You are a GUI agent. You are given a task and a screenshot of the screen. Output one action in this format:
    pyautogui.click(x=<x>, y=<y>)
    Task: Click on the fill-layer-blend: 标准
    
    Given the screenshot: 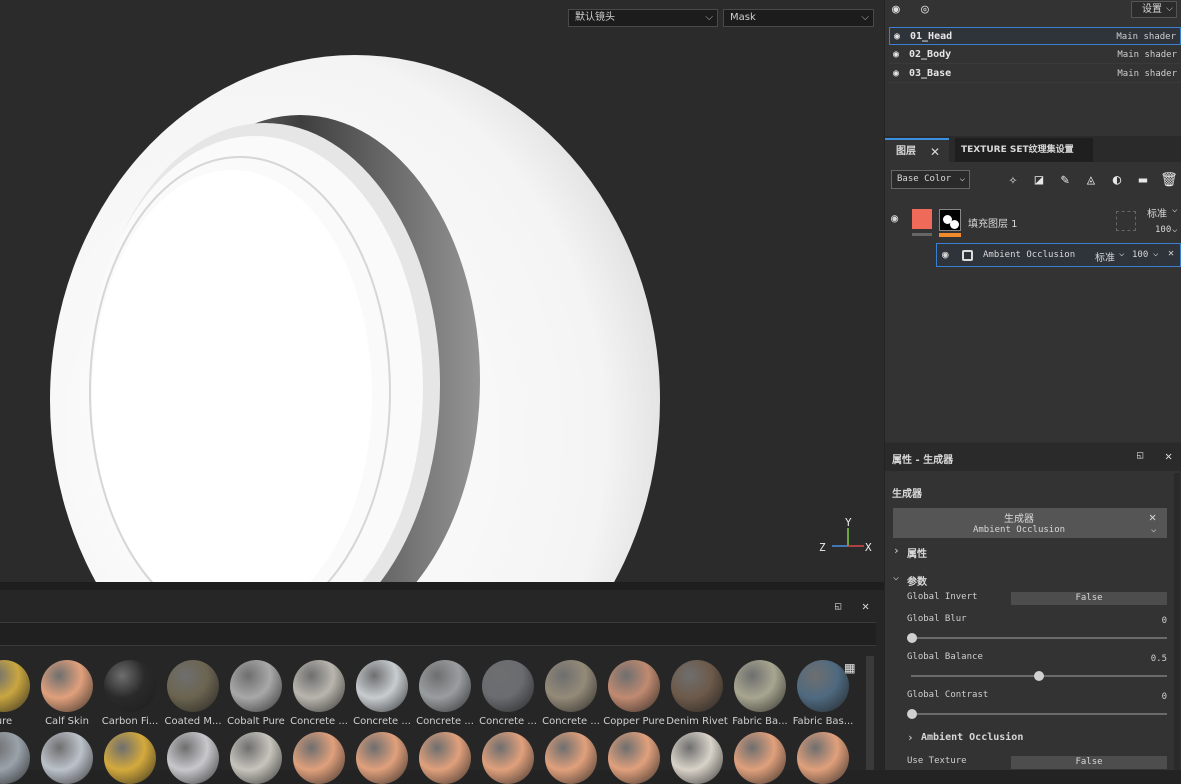 What is the action you would take?
    pyautogui.click(x=1157, y=212)
    